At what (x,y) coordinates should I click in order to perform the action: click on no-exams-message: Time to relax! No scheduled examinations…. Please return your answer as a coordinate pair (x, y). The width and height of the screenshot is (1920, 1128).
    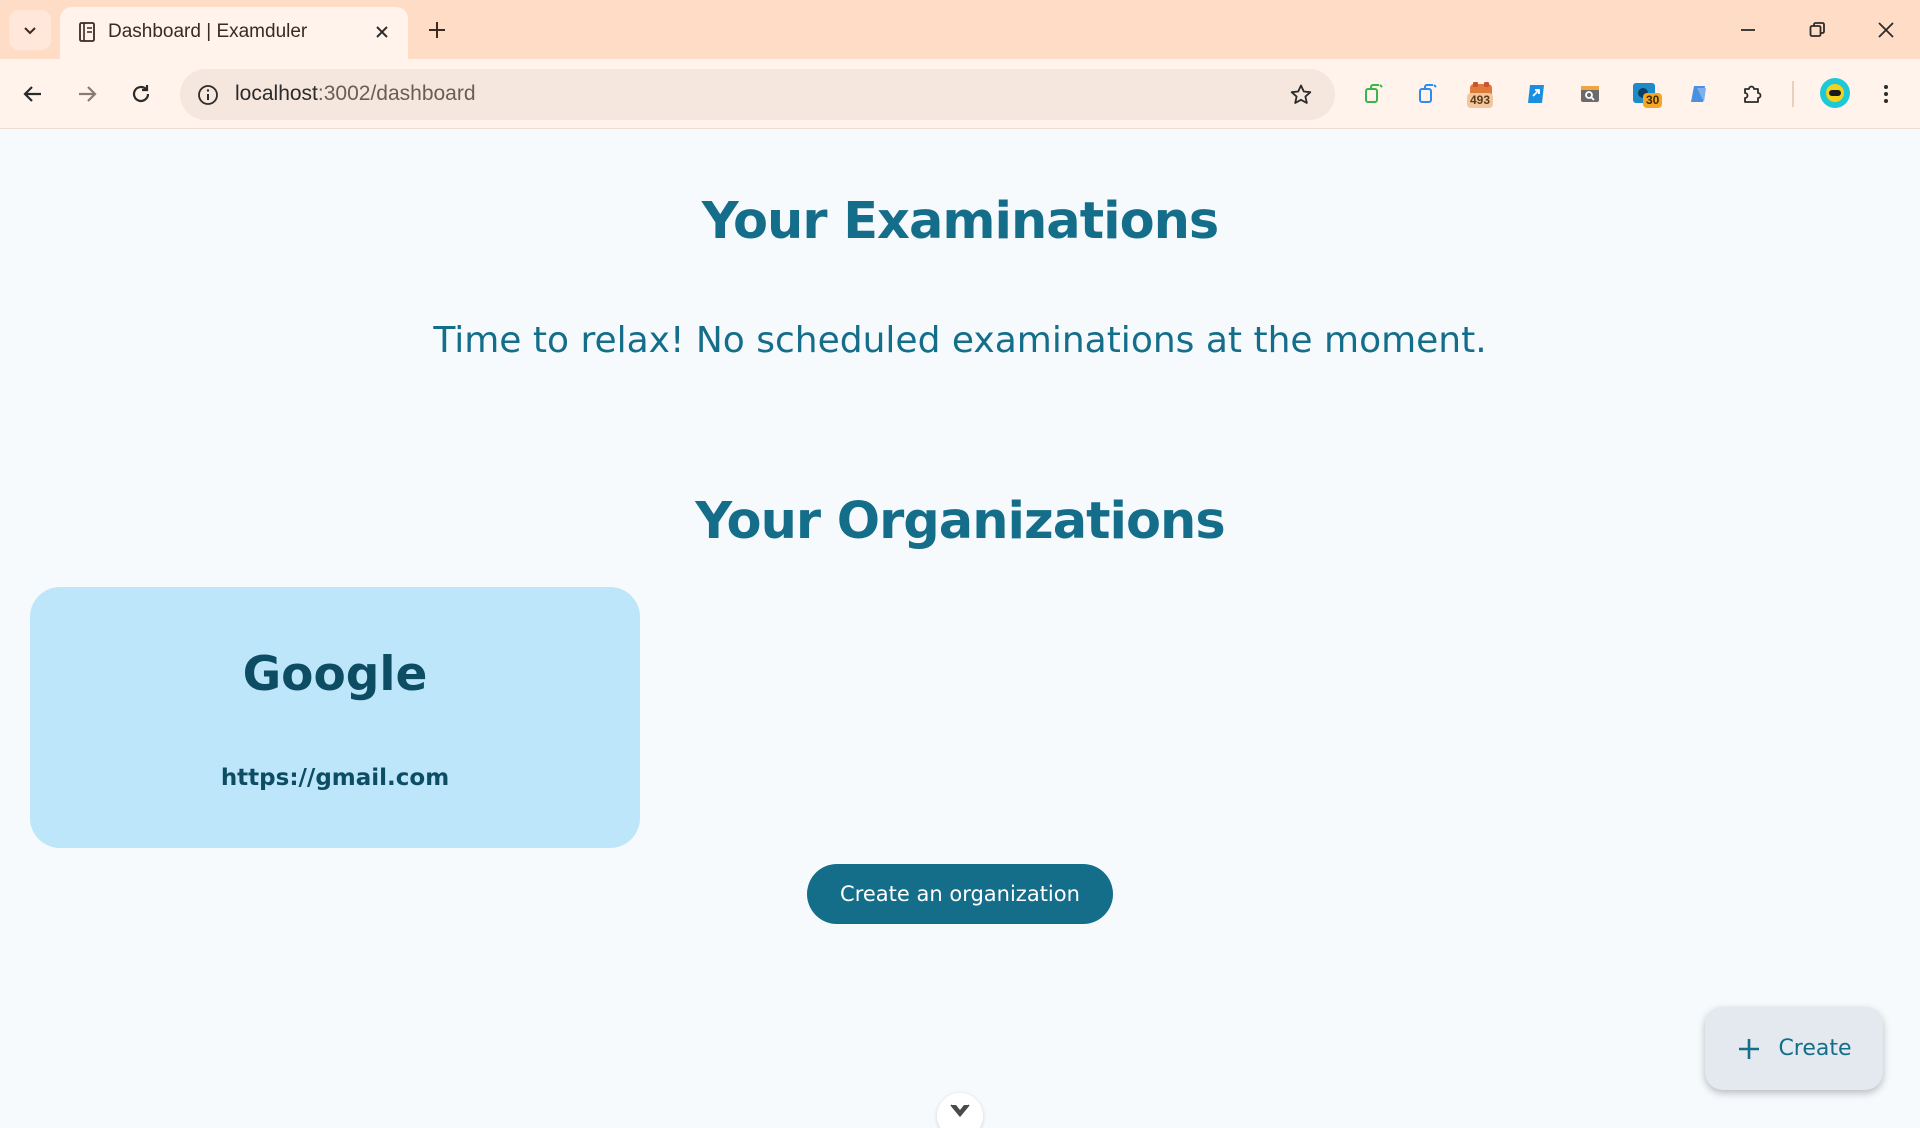
    Looking at the image, I should click on (960, 340).